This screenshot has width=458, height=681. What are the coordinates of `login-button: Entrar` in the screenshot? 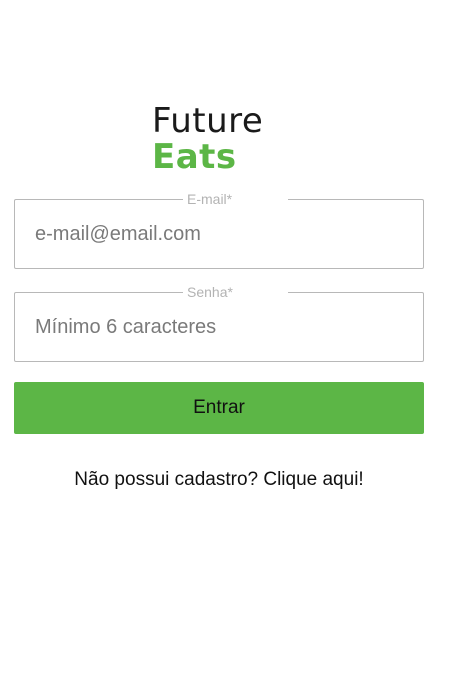 It's located at (219, 408).